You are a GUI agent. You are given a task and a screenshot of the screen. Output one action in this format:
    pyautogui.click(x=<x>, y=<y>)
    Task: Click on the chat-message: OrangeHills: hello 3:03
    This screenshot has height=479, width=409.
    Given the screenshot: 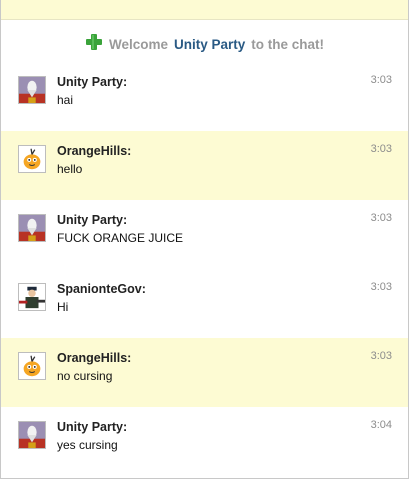 What is the action you would take?
    pyautogui.click(x=204, y=165)
    